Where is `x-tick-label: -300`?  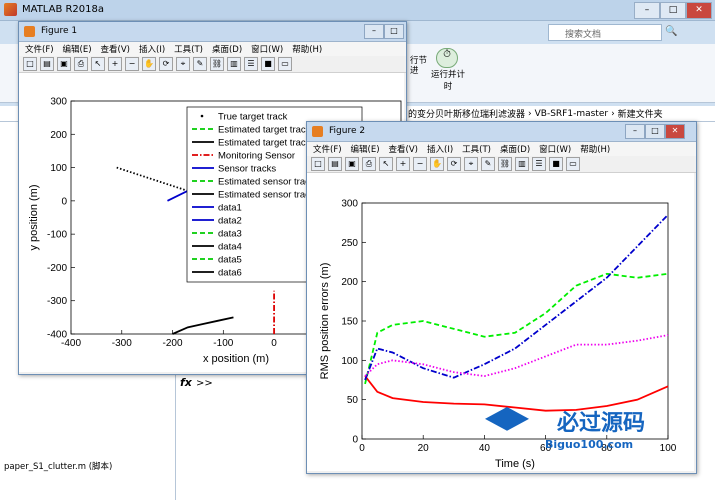 x-tick-label: -300 is located at coordinates (122, 343).